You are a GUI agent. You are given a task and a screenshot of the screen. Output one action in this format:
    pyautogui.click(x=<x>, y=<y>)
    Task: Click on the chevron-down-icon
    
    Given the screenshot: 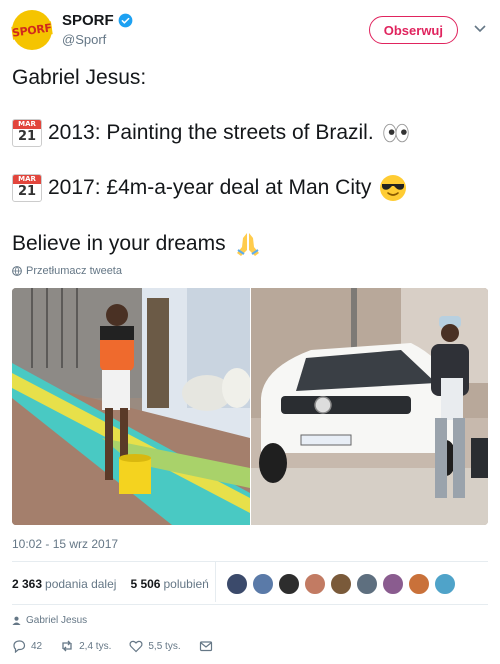 What is the action you would take?
    pyautogui.click(x=480, y=29)
    